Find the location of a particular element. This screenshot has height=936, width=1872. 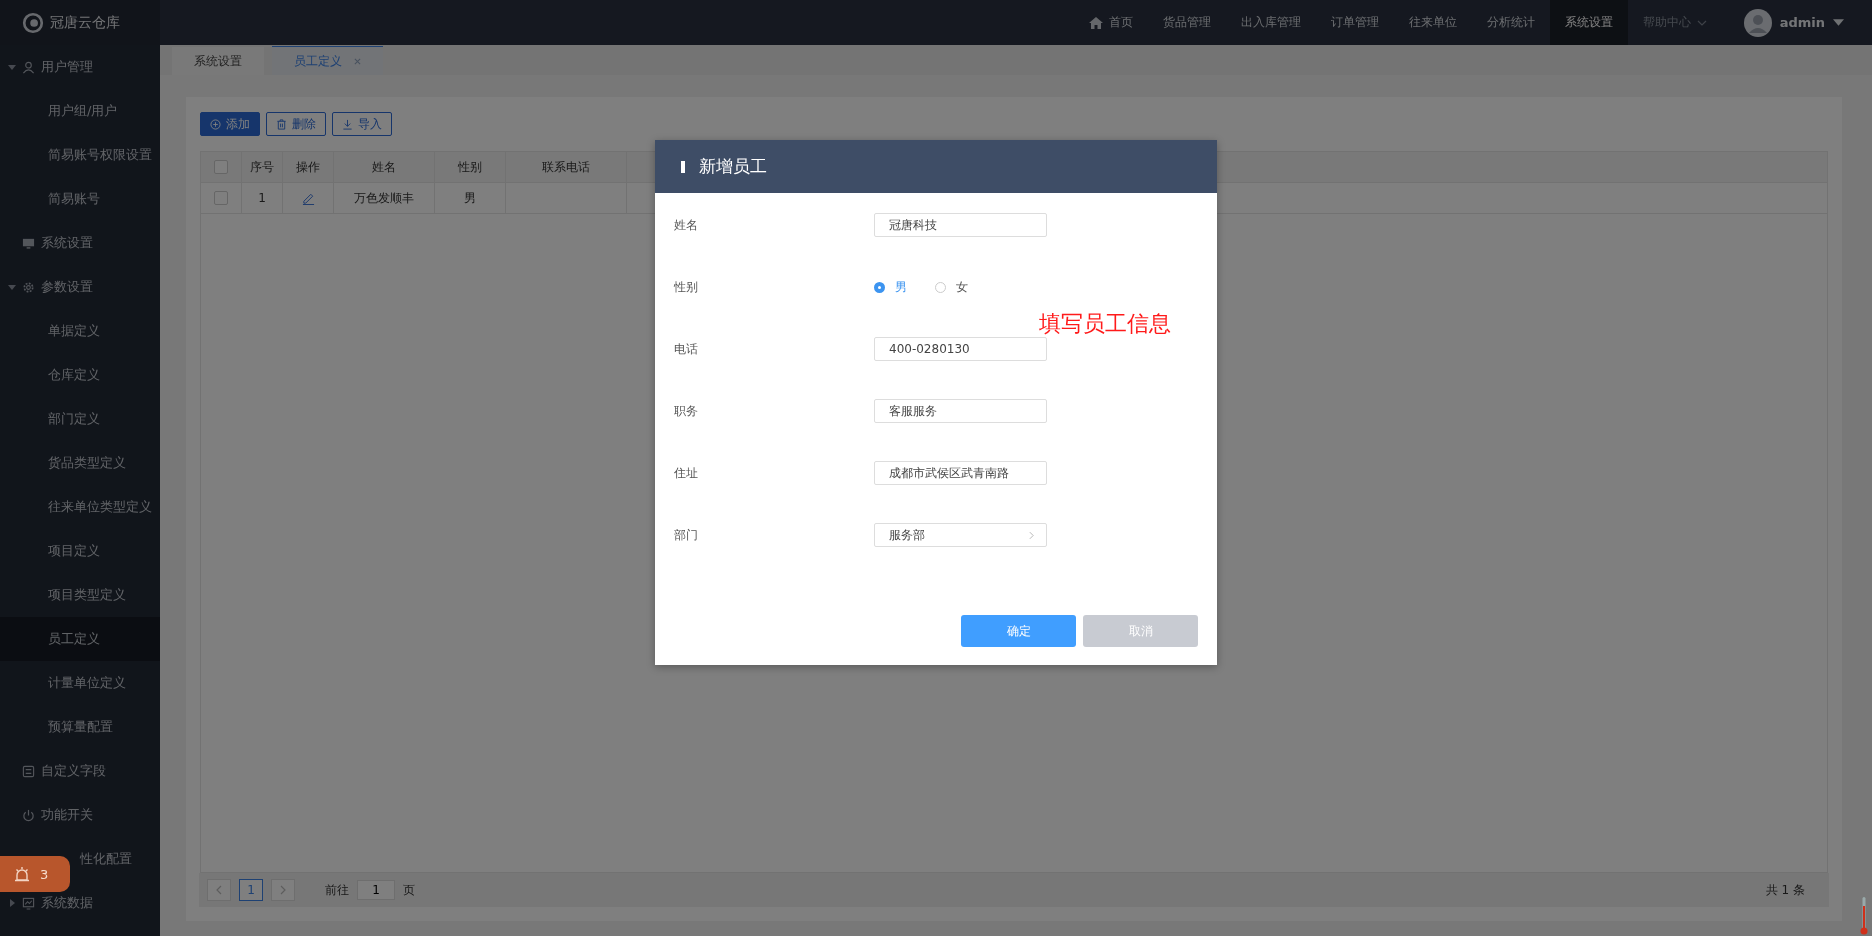

nav-item: 系统设置 is located at coordinates (1588, 22).